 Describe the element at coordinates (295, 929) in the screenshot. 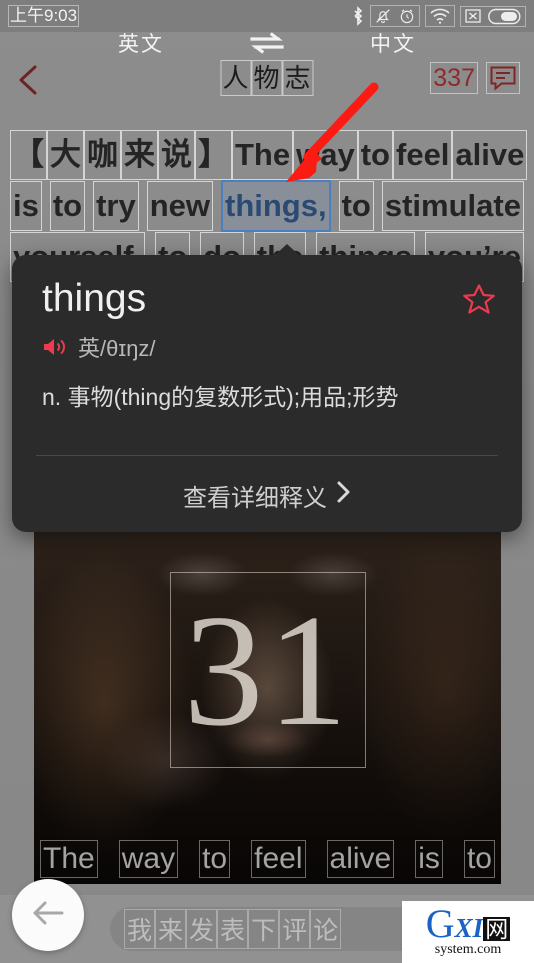

I see `comment-placeholder-char: 评` at that location.